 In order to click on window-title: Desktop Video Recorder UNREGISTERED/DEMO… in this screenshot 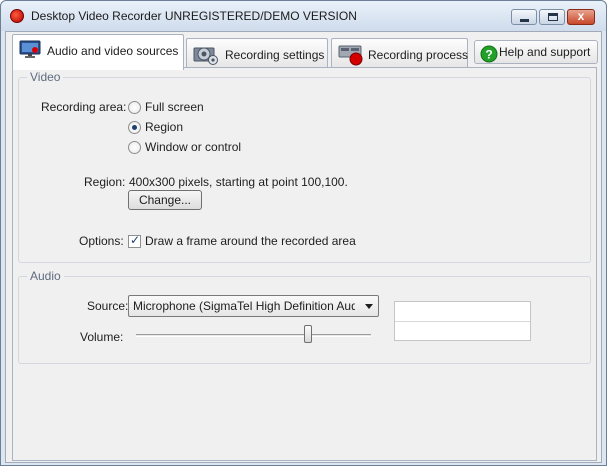, I will do `click(194, 16)`.